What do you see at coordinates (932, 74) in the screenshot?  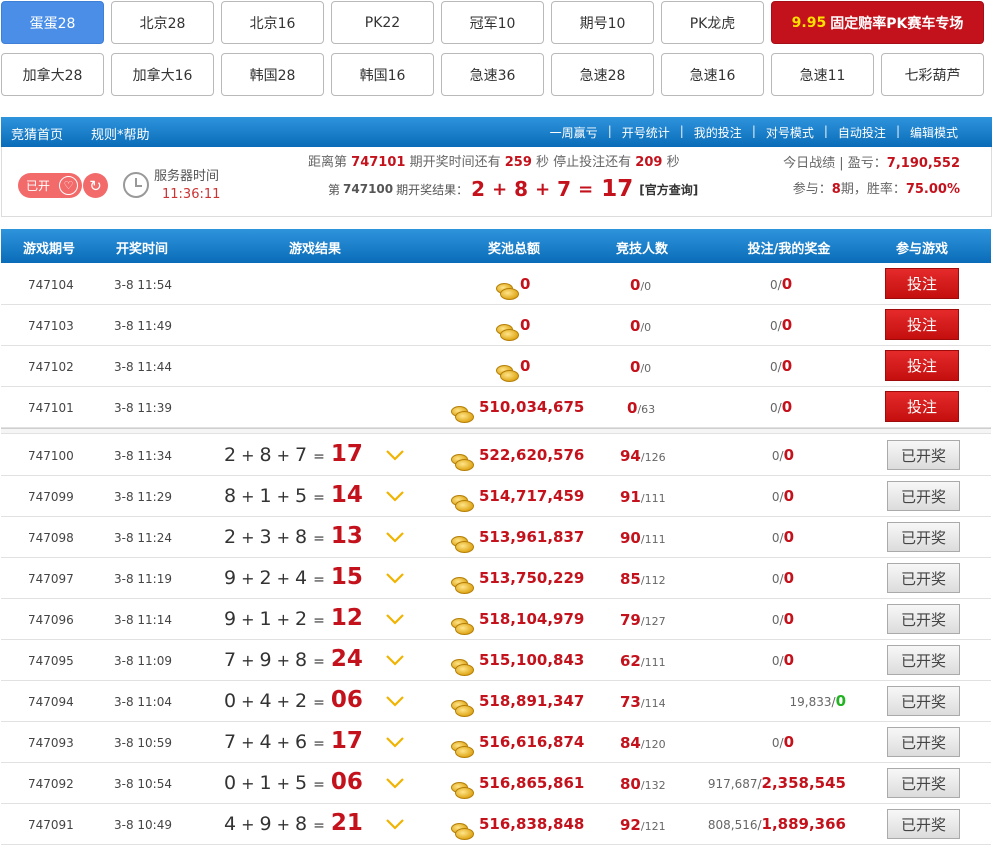 I see `tab-qicai-hulu: 七彩葫芦` at bounding box center [932, 74].